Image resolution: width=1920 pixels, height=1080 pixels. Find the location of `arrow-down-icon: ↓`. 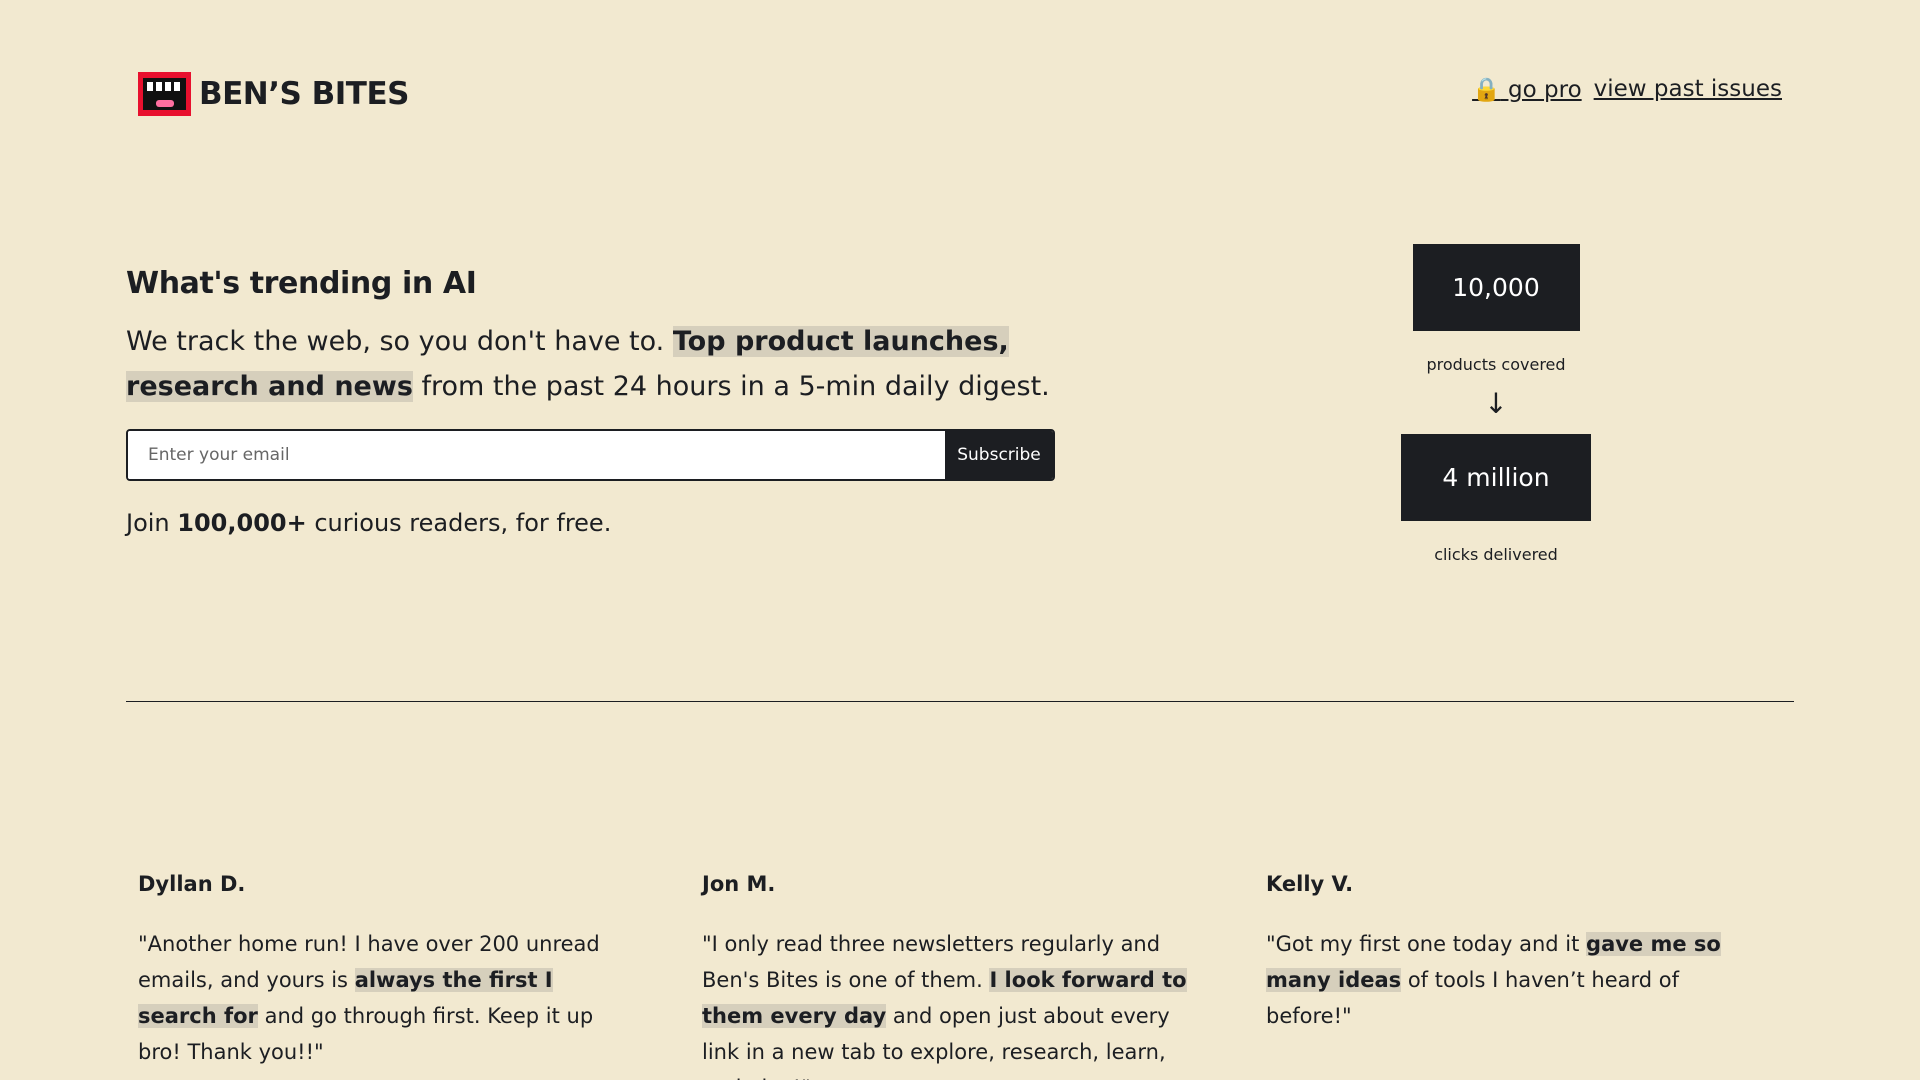

arrow-down-icon: ↓ is located at coordinates (1496, 403).